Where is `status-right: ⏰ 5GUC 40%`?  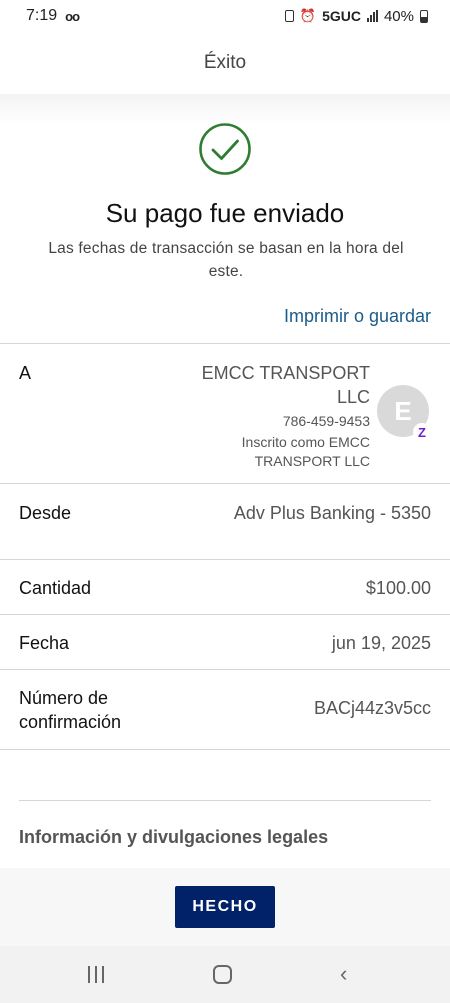
status-right: ⏰ 5GUC 40% is located at coordinates (356, 16).